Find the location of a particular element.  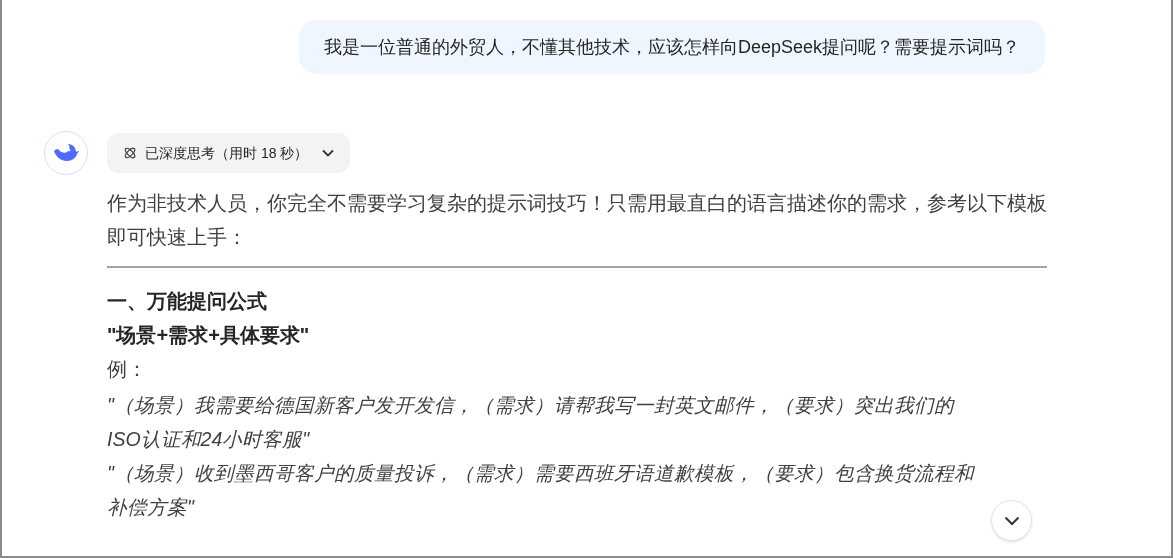

section-heading: 一、万能提问公式 is located at coordinates (187, 301).